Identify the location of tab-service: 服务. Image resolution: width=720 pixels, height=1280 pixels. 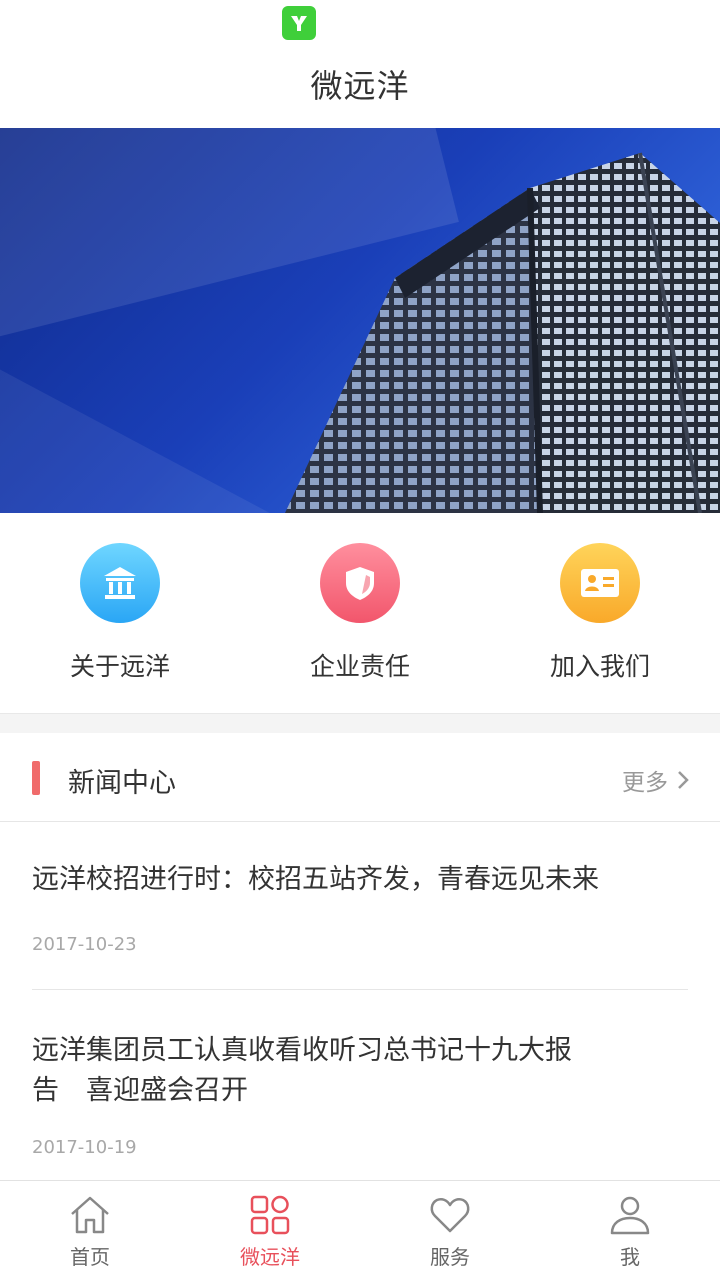
(450, 1230).